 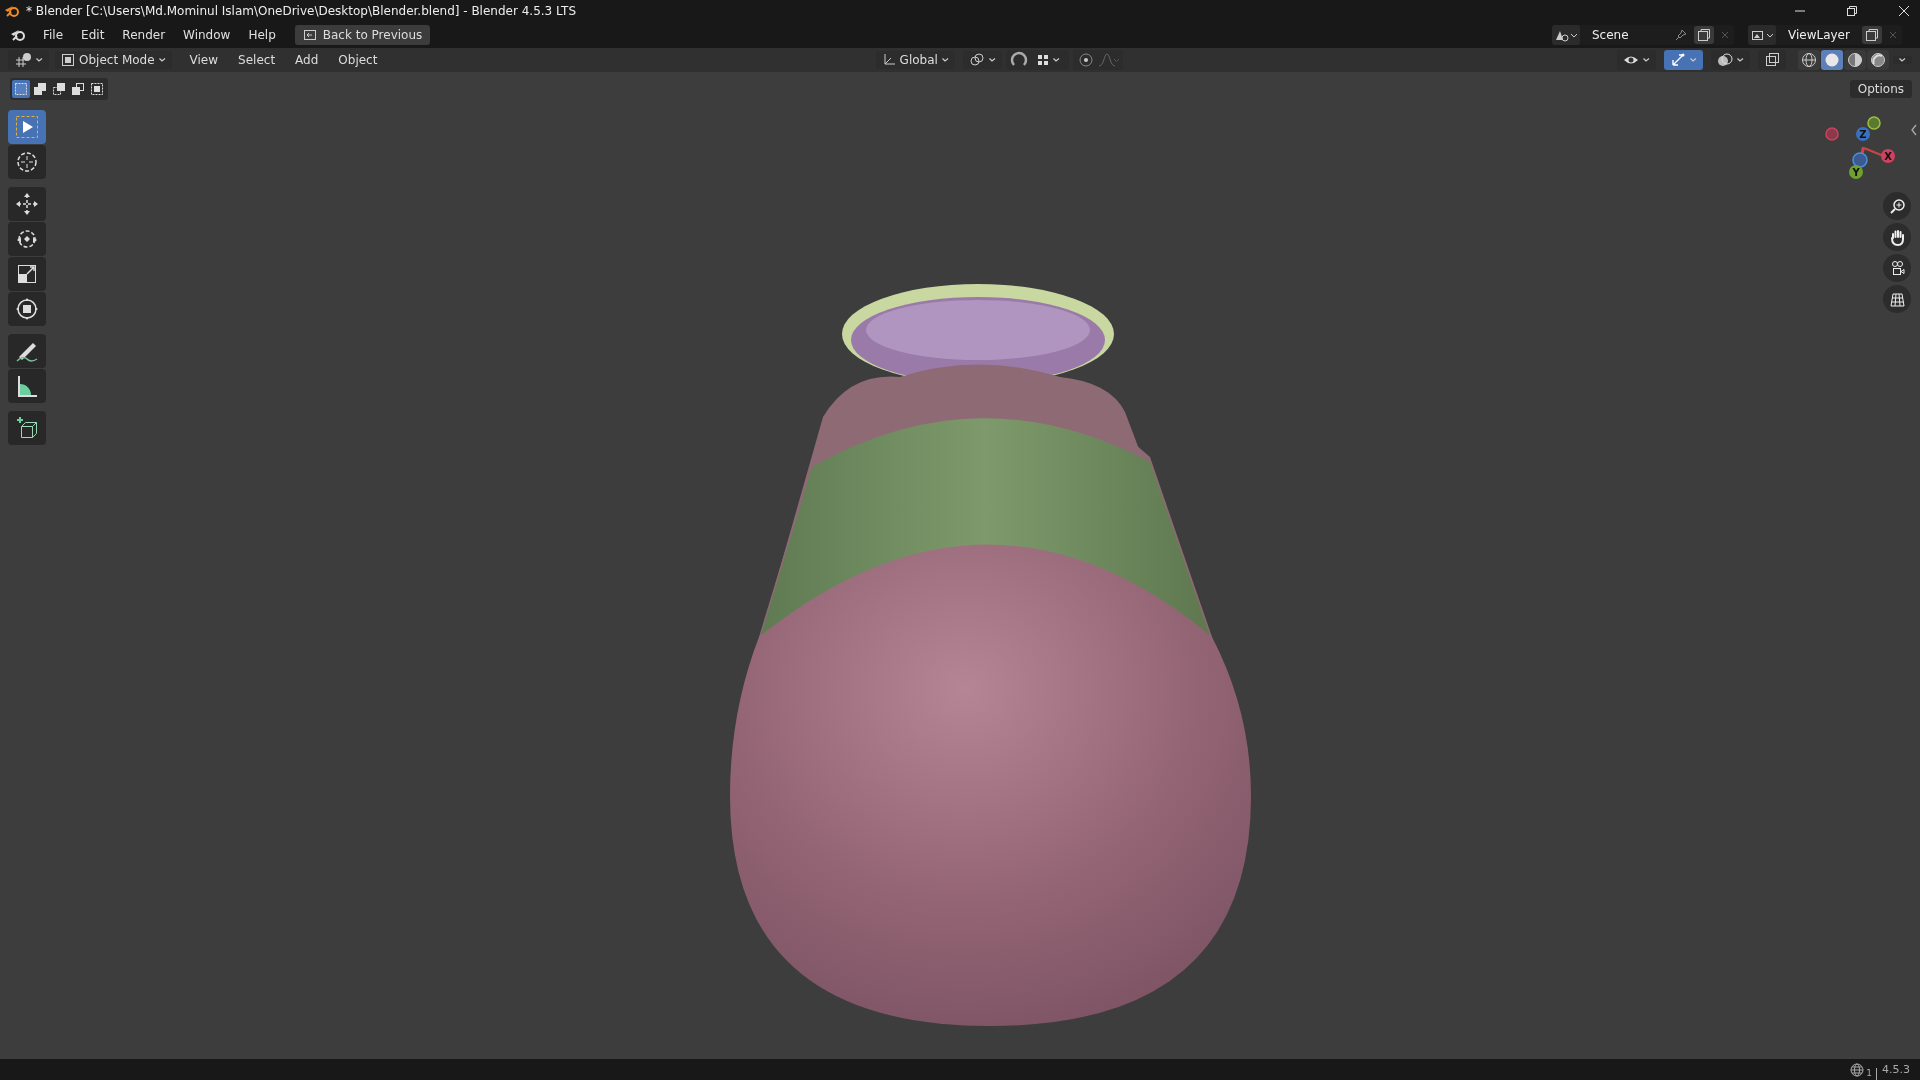 I want to click on xray-icon, so click(x=1772, y=60).